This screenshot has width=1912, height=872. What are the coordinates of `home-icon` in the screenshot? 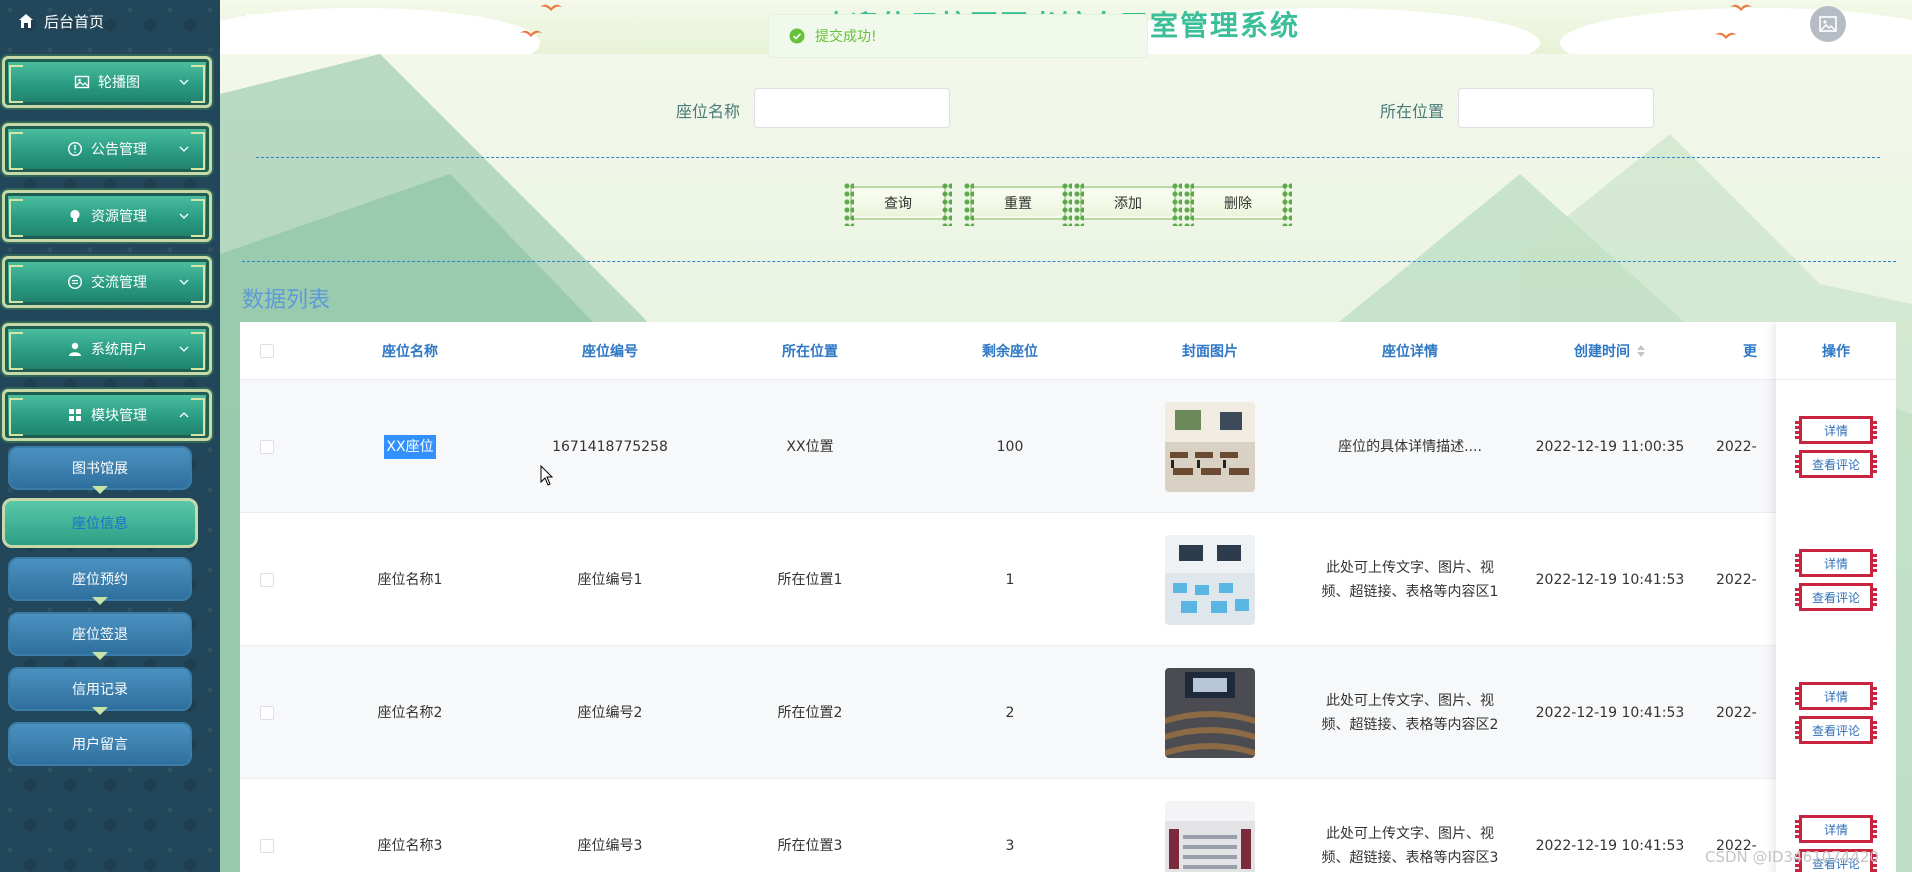 It's located at (26, 21).